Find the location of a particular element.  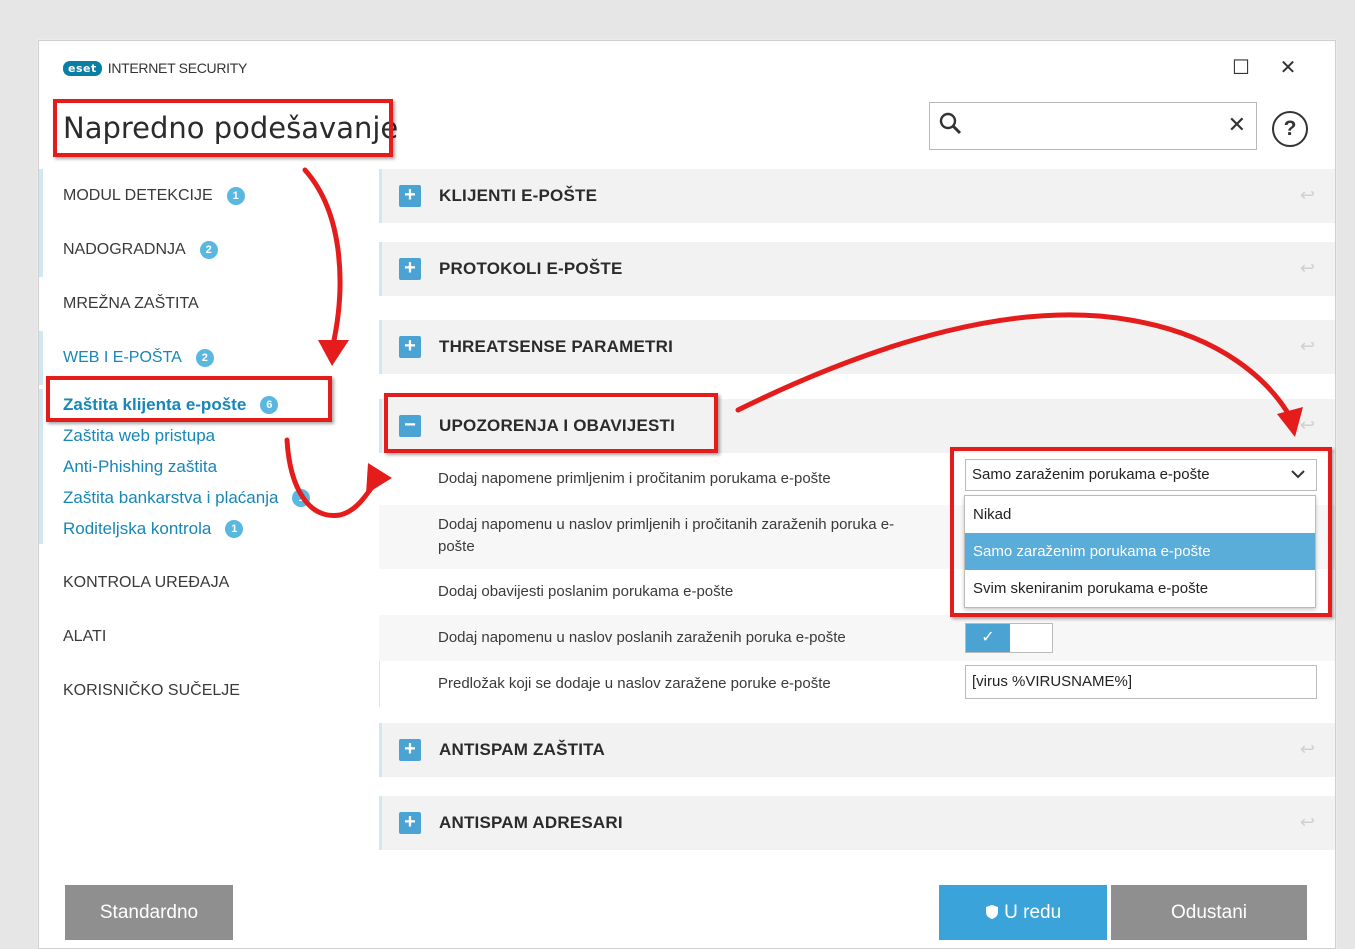

sidebar-item-user-interface: KORISNIČKO SUČELJE is located at coordinates (204, 691).